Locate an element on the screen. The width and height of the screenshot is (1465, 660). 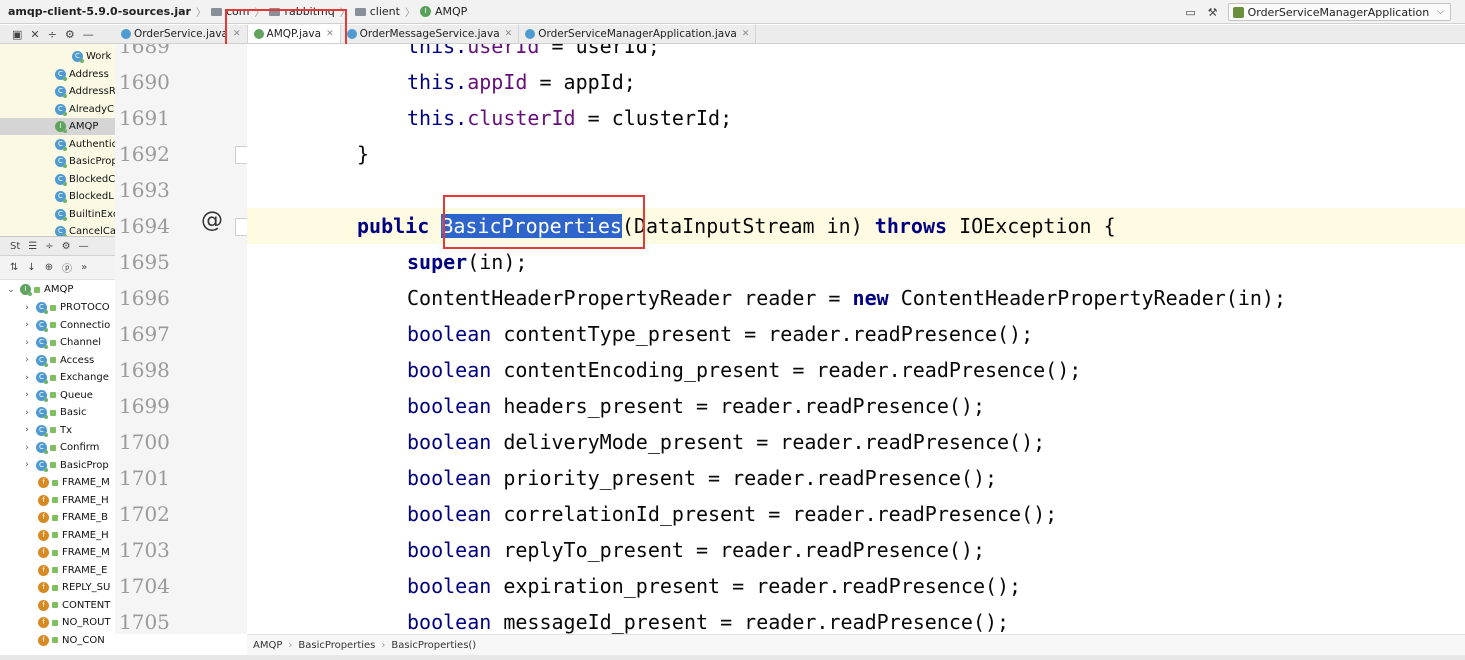
structure-field: f NO_ROUT is located at coordinates (74, 622).